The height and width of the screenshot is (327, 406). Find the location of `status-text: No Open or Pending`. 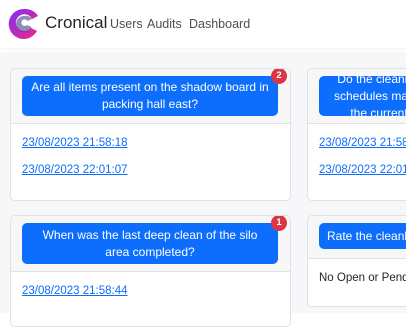

status-text: No Open or Pending is located at coordinates (362, 278).